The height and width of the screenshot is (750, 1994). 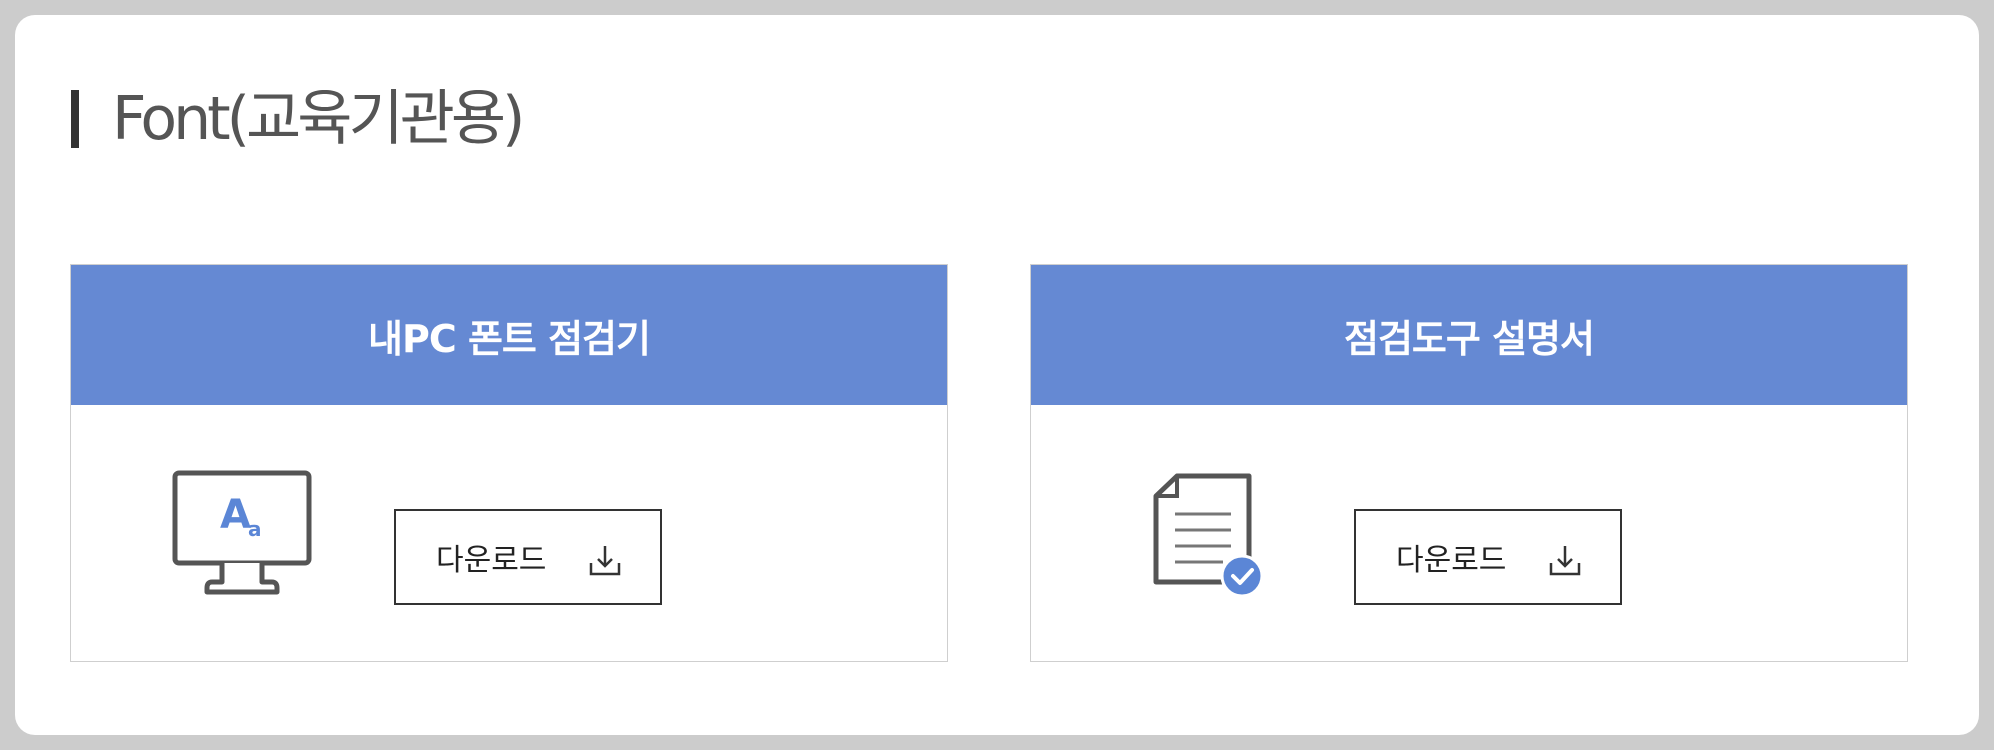 I want to click on document-check-icon, so click(x=1213, y=537).